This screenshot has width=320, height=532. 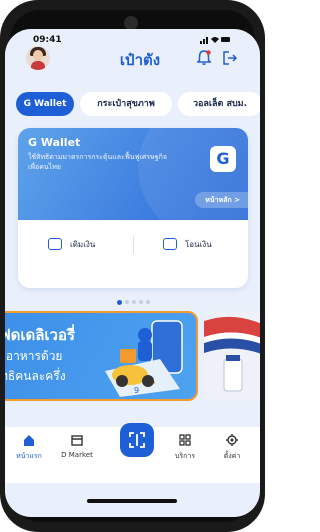 I want to click on tab-health-wallet: กระเป๋าสุขภาพ, so click(x=126, y=104).